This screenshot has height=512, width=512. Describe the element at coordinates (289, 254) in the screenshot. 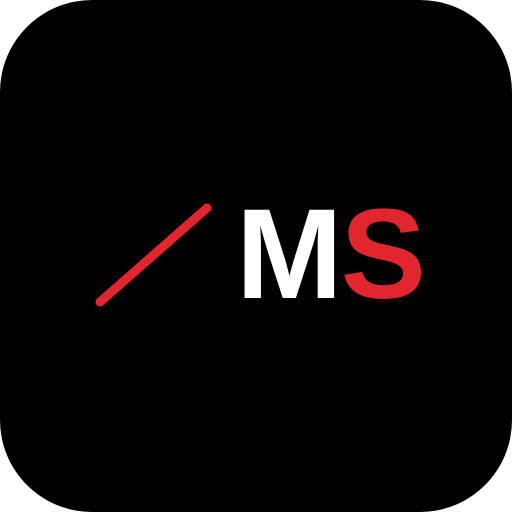

I see `logo-letter-m: M` at that location.